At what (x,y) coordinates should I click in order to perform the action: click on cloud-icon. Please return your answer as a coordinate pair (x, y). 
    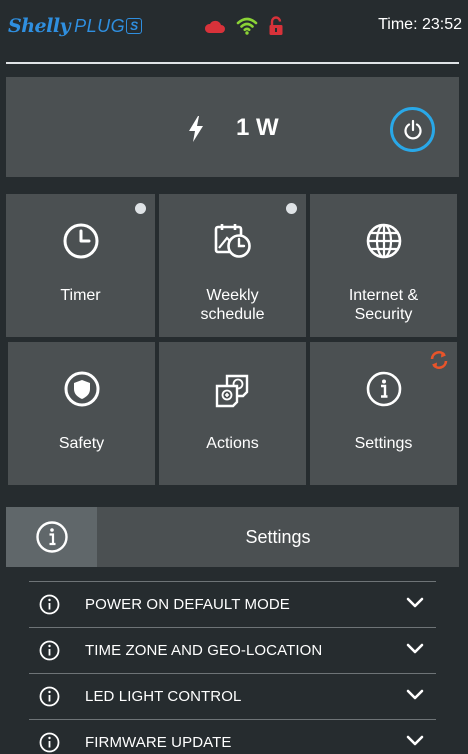
    Looking at the image, I should click on (214, 26).